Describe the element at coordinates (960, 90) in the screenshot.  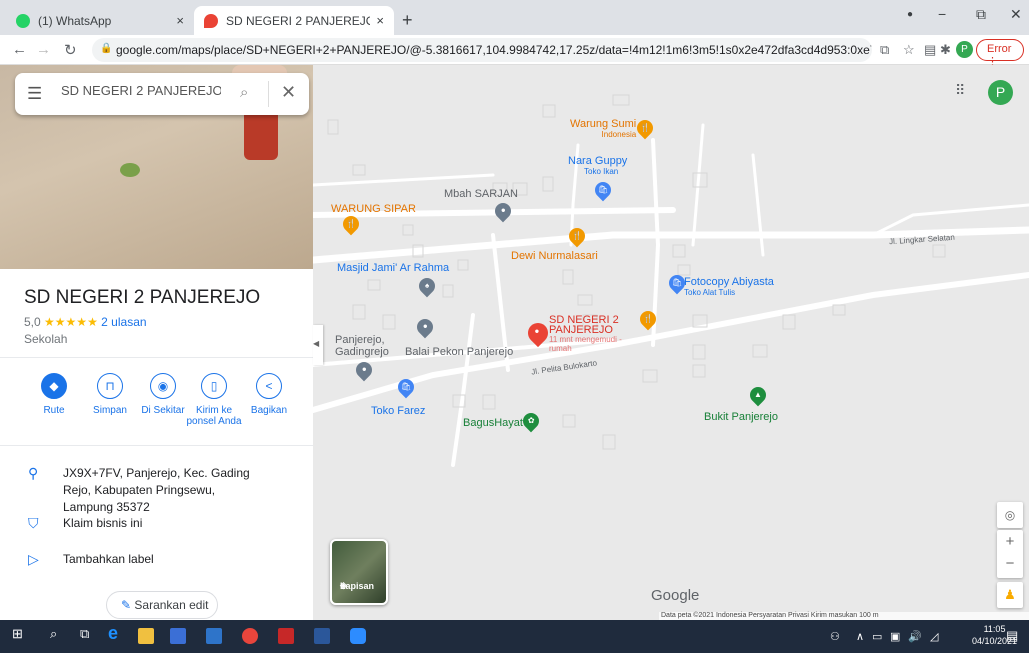
I see `apps-grid-icon: ⠿` at that location.